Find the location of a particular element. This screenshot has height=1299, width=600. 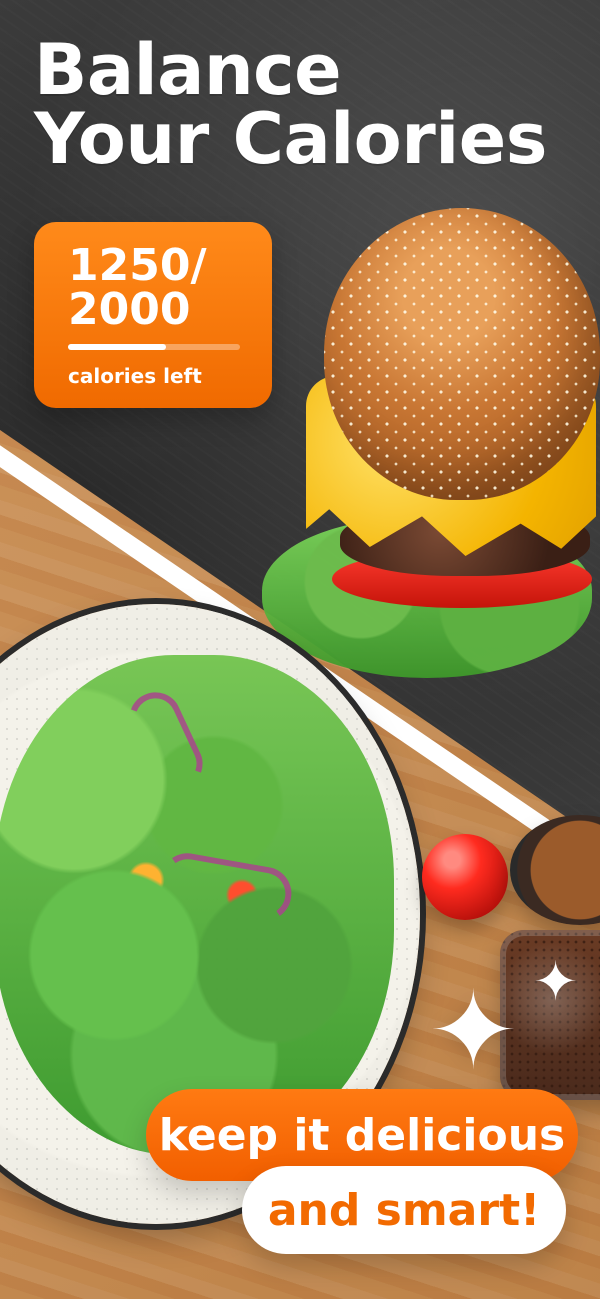

tagline-pill-secondary: and smart! is located at coordinates (404, 1210).